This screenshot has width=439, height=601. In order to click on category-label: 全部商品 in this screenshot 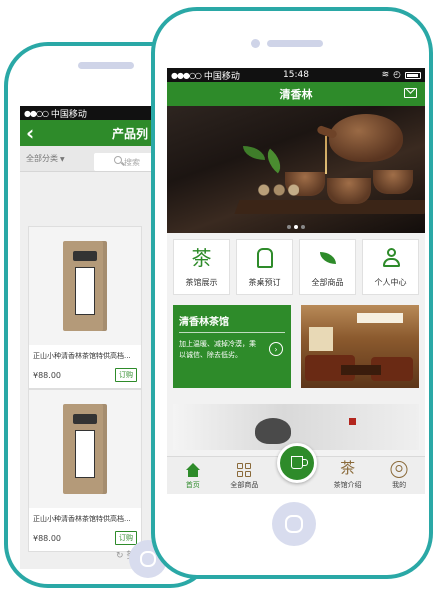, I will do `click(327, 282)`.